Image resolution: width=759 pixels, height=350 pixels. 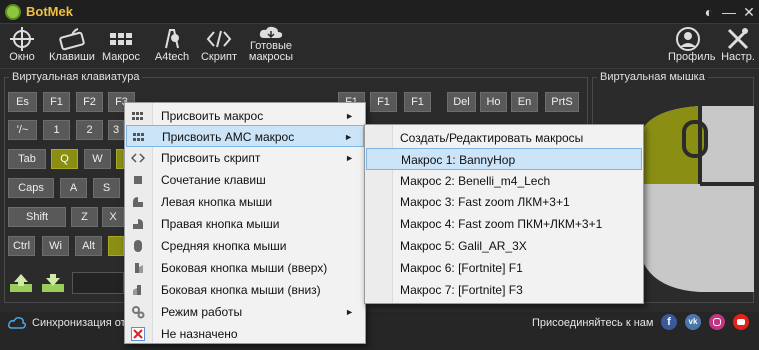 What do you see at coordinates (738, 57) in the screenshot?
I see `tool-settings-label: Настр.` at bounding box center [738, 57].